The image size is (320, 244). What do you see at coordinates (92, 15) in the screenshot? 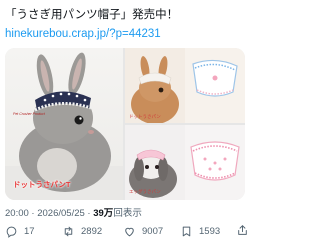
I see `post-text: 「うさぎ用パンツ帽子」発売中！` at bounding box center [92, 15].